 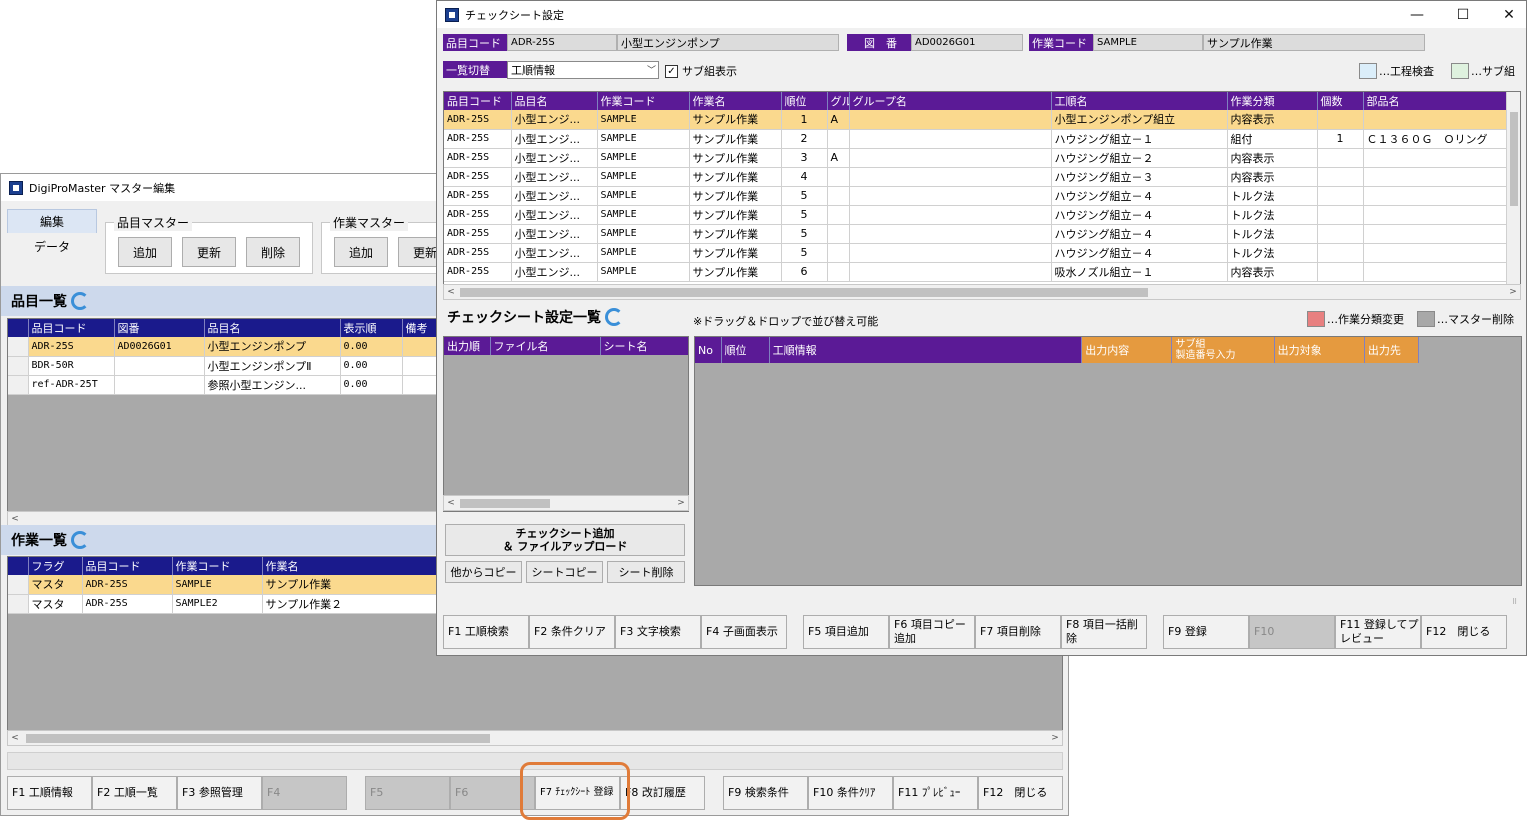 I want to click on col-sheet-name: シート名, so click(x=644, y=346).